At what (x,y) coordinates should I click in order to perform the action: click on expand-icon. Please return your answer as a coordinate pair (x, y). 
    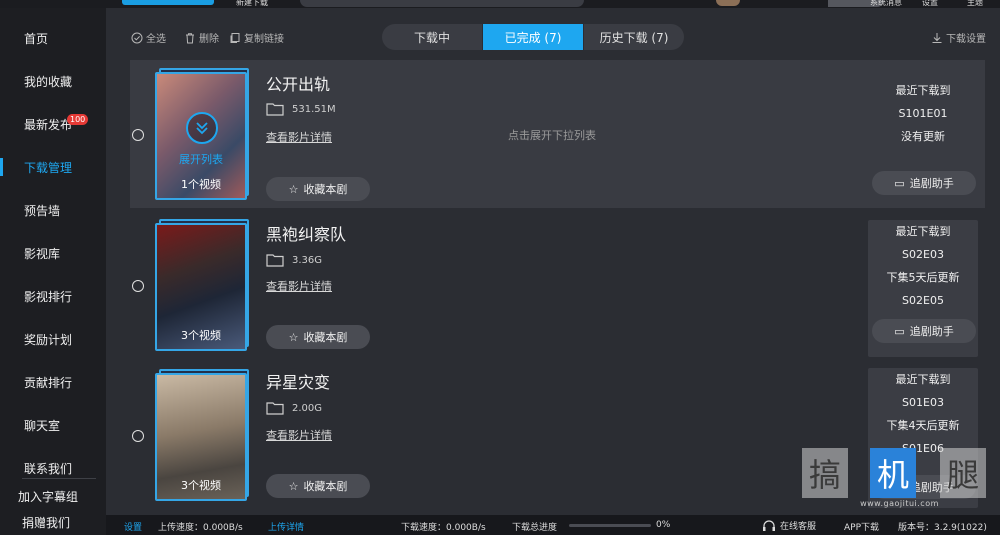
    Looking at the image, I should click on (202, 128).